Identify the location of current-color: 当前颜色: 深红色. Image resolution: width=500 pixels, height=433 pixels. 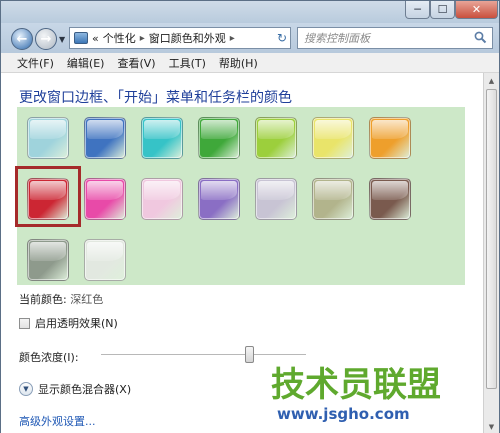
(61, 299).